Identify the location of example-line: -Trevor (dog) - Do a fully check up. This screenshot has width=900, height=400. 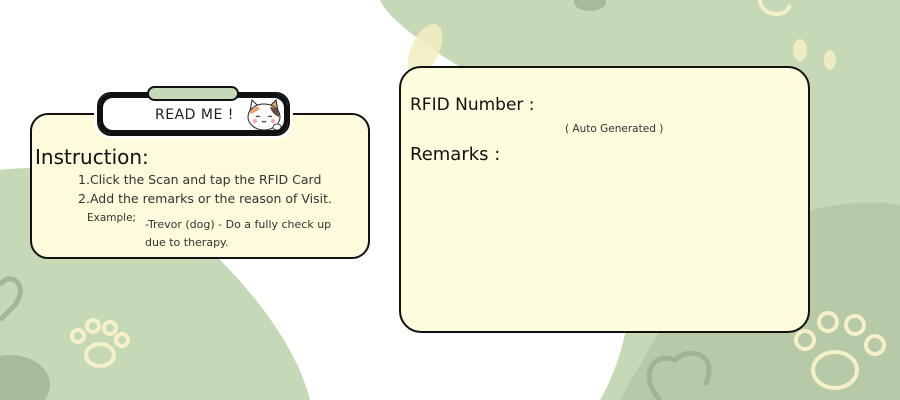
(238, 224).